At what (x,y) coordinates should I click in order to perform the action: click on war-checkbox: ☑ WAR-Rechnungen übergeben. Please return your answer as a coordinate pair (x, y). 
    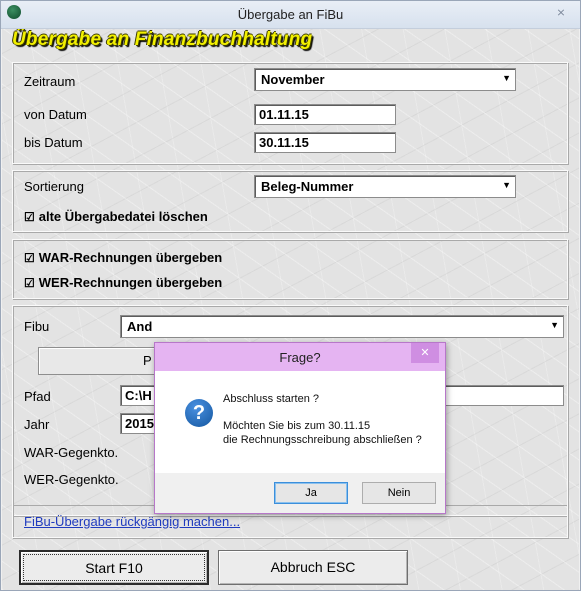
    Looking at the image, I should click on (123, 257).